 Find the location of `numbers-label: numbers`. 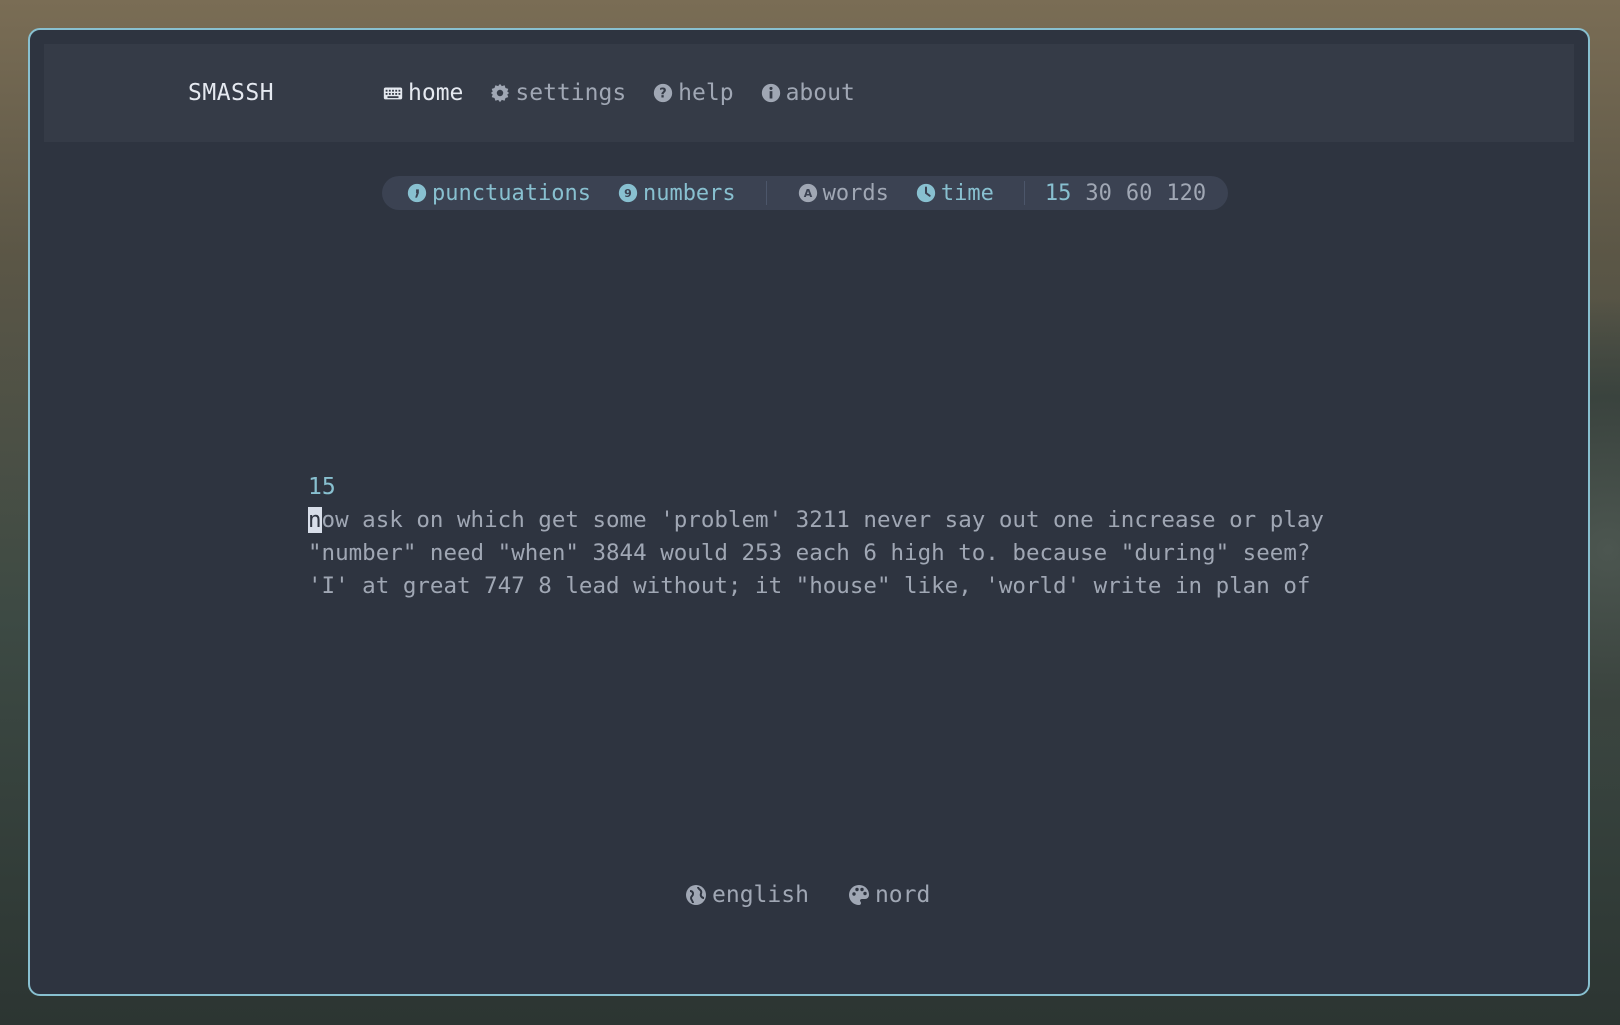

numbers-label: numbers is located at coordinates (689, 193).